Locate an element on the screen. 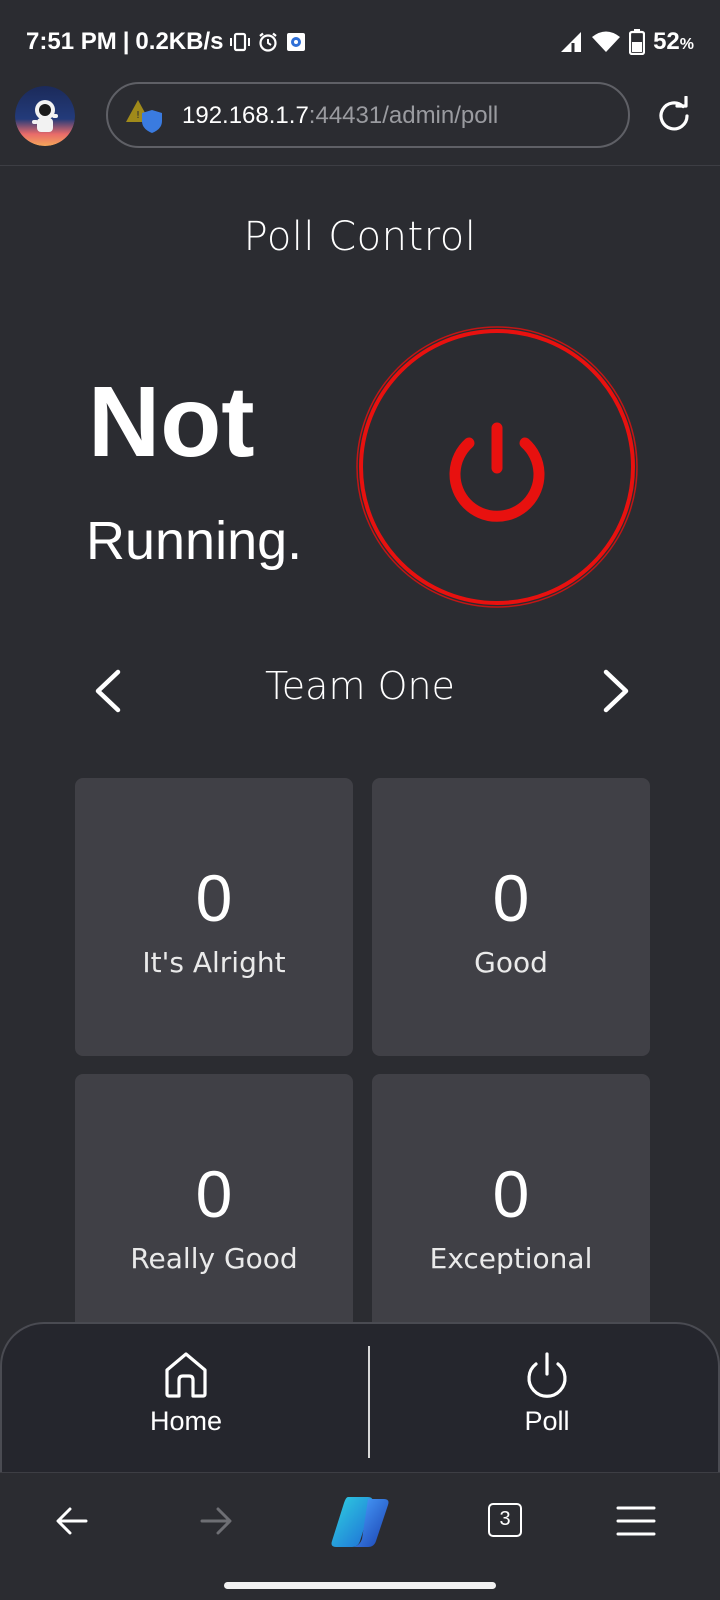 The image size is (720, 1600). network-speed: 0.2KB/s is located at coordinates (179, 41).